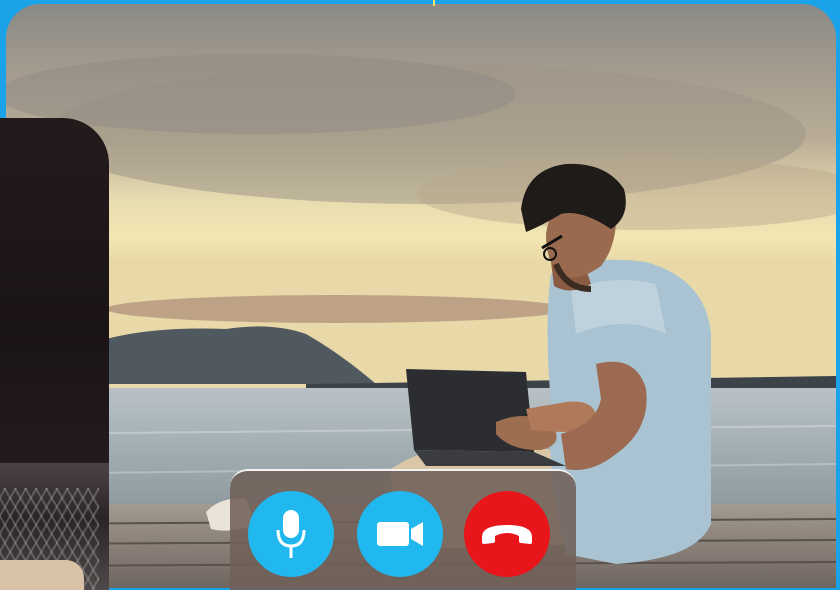 Image resolution: width=840 pixels, height=590 pixels. Describe the element at coordinates (54, 354) in the screenshot. I see `self-view-preview` at that location.